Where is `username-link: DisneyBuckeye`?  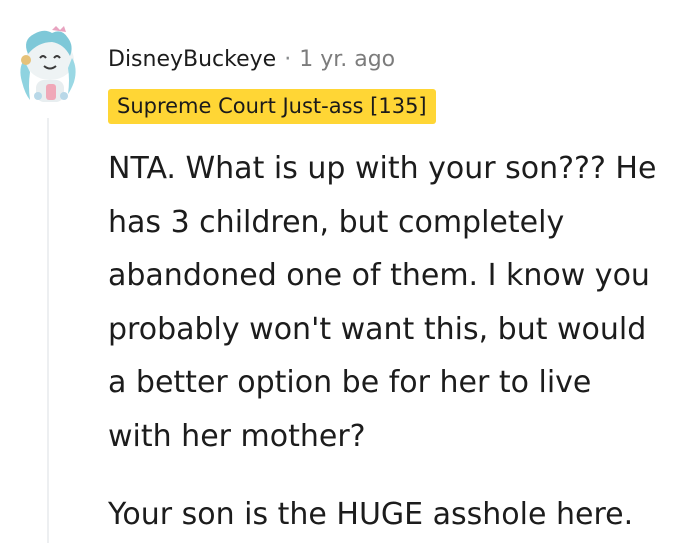 username-link: DisneyBuckeye is located at coordinates (192, 59).